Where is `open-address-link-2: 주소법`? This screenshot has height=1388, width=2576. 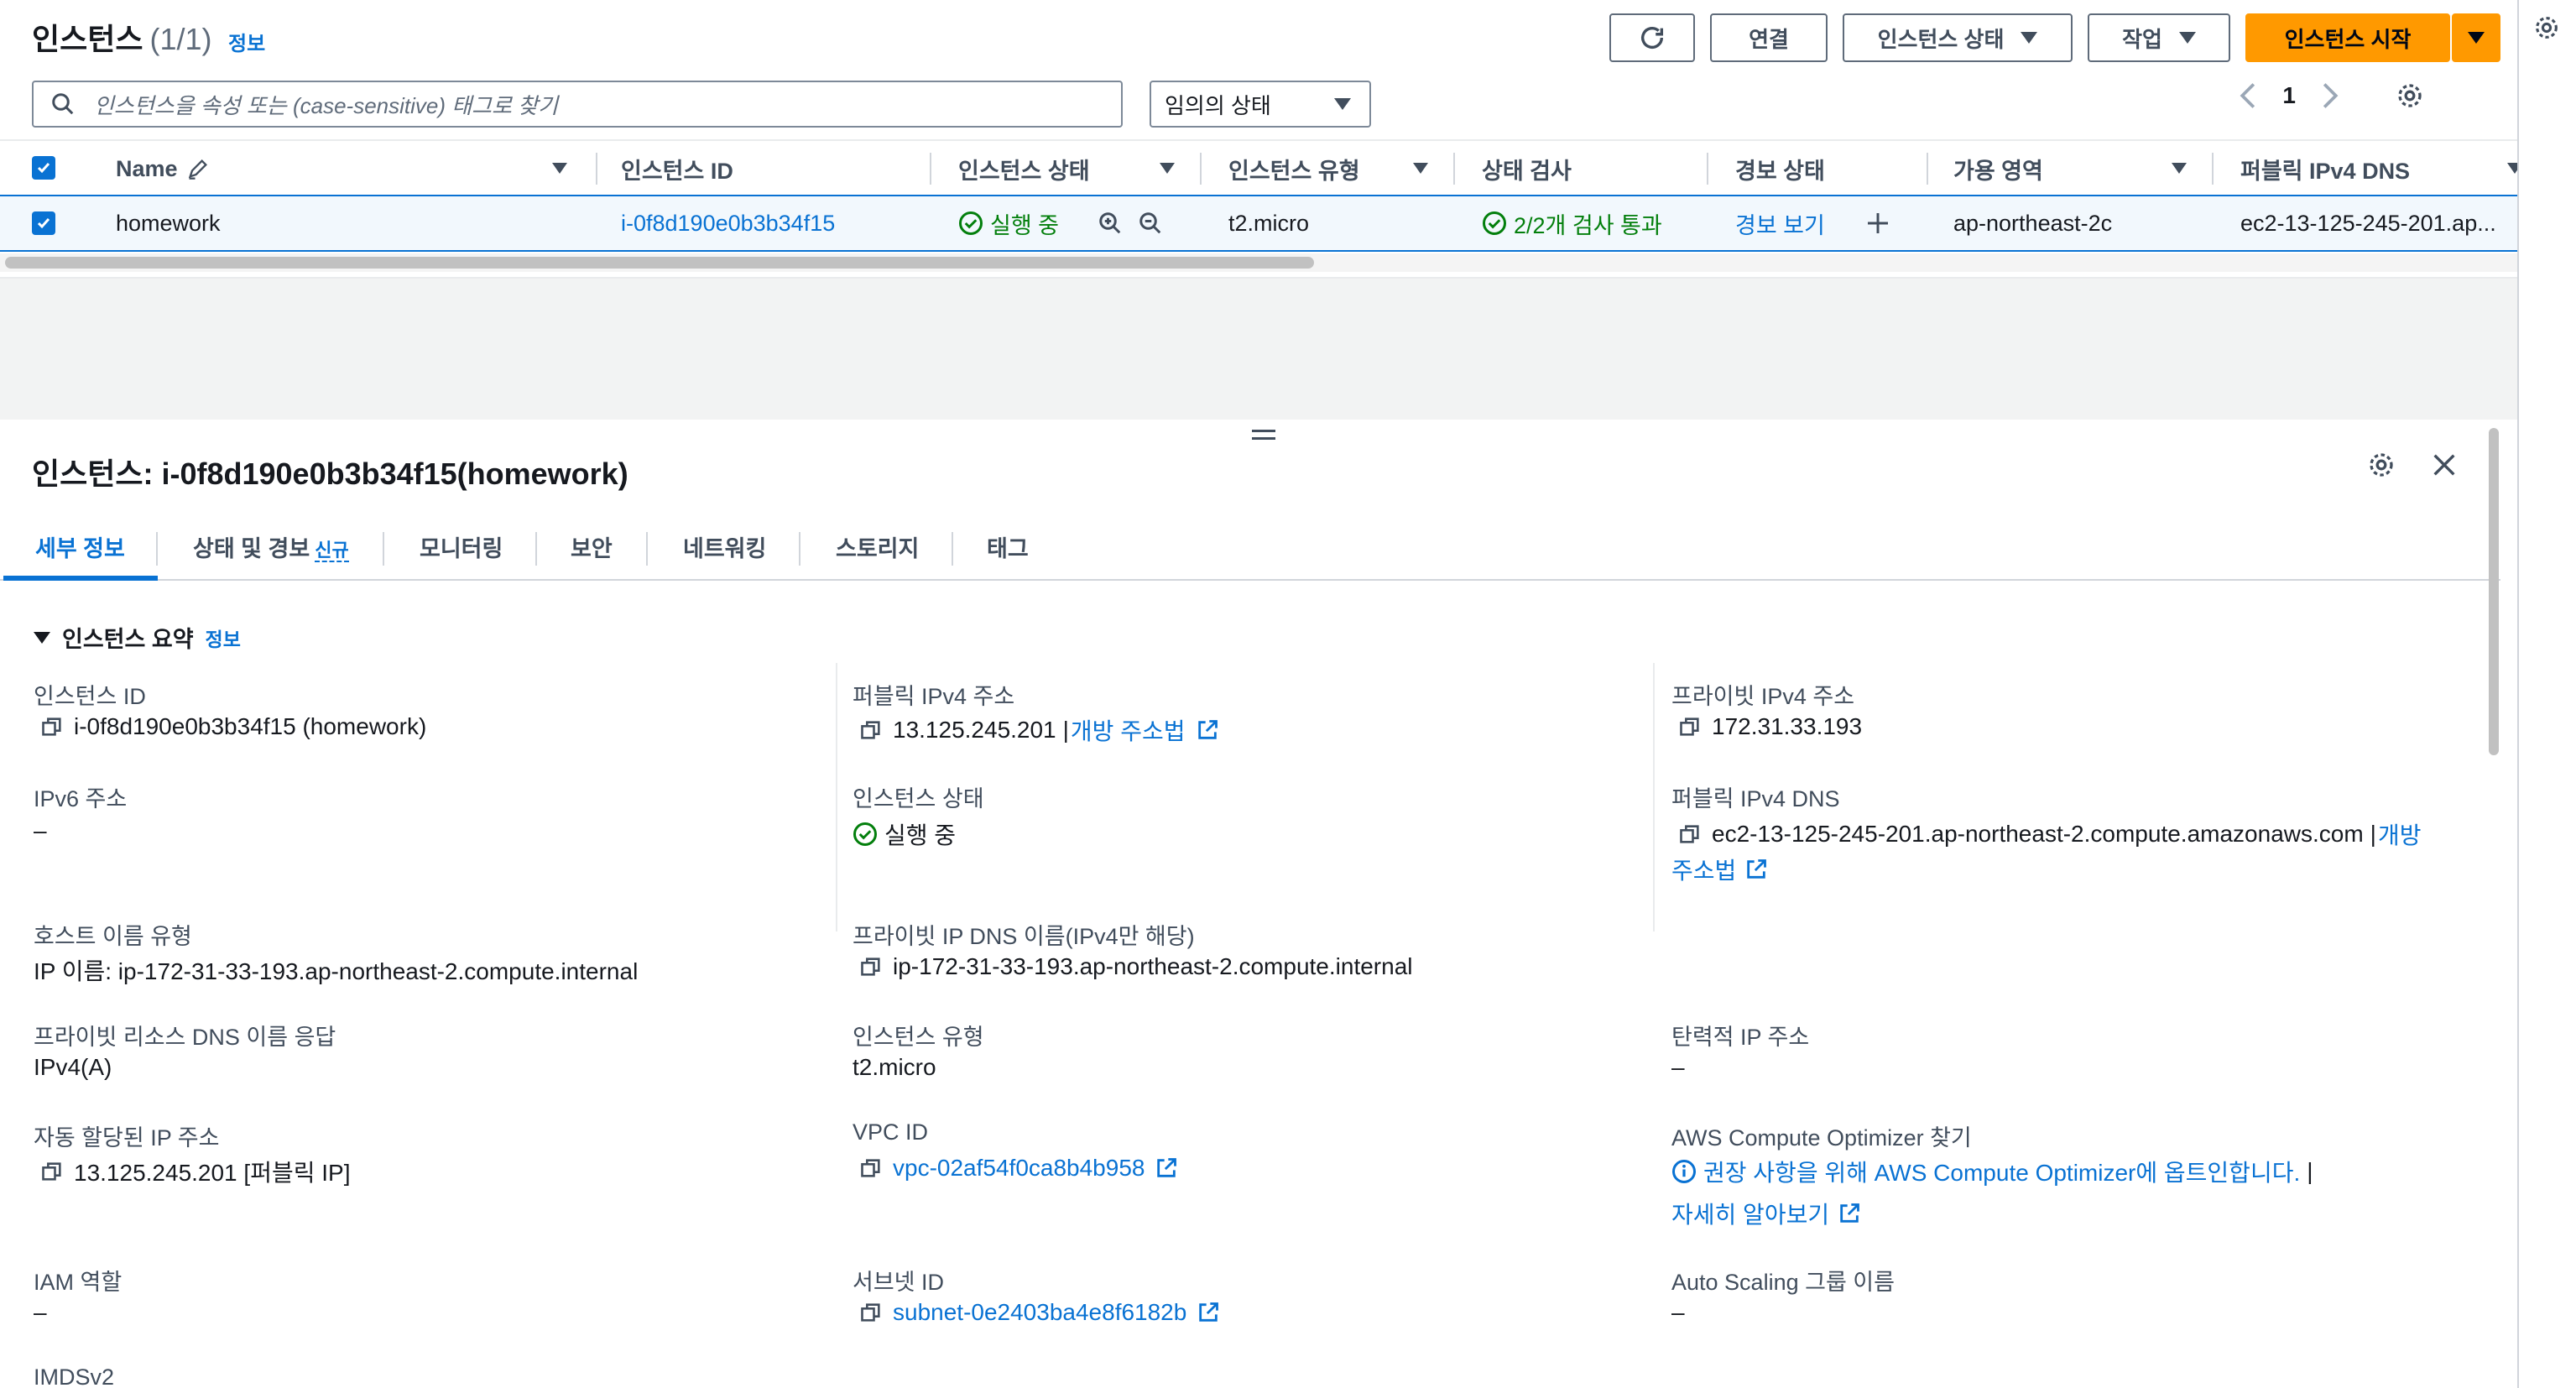
open-address-link-2: 주소법 is located at coordinates (1719, 869).